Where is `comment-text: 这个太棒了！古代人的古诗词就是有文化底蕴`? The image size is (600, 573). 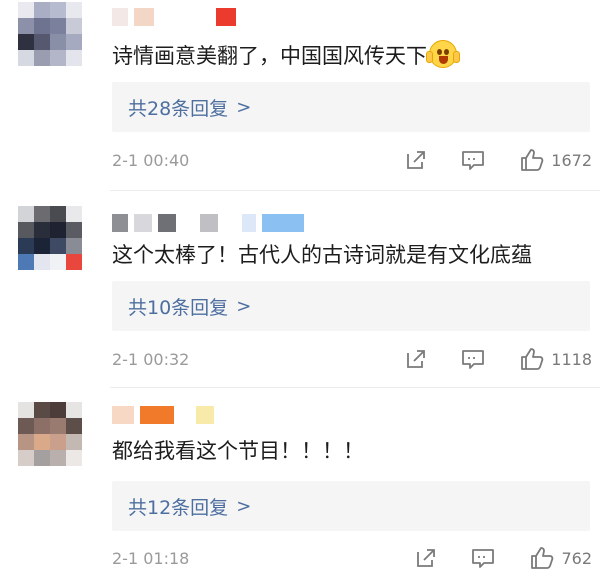 comment-text: 这个太棒了！古代人的古诗词就是有文化底蕴 is located at coordinates (322, 255).